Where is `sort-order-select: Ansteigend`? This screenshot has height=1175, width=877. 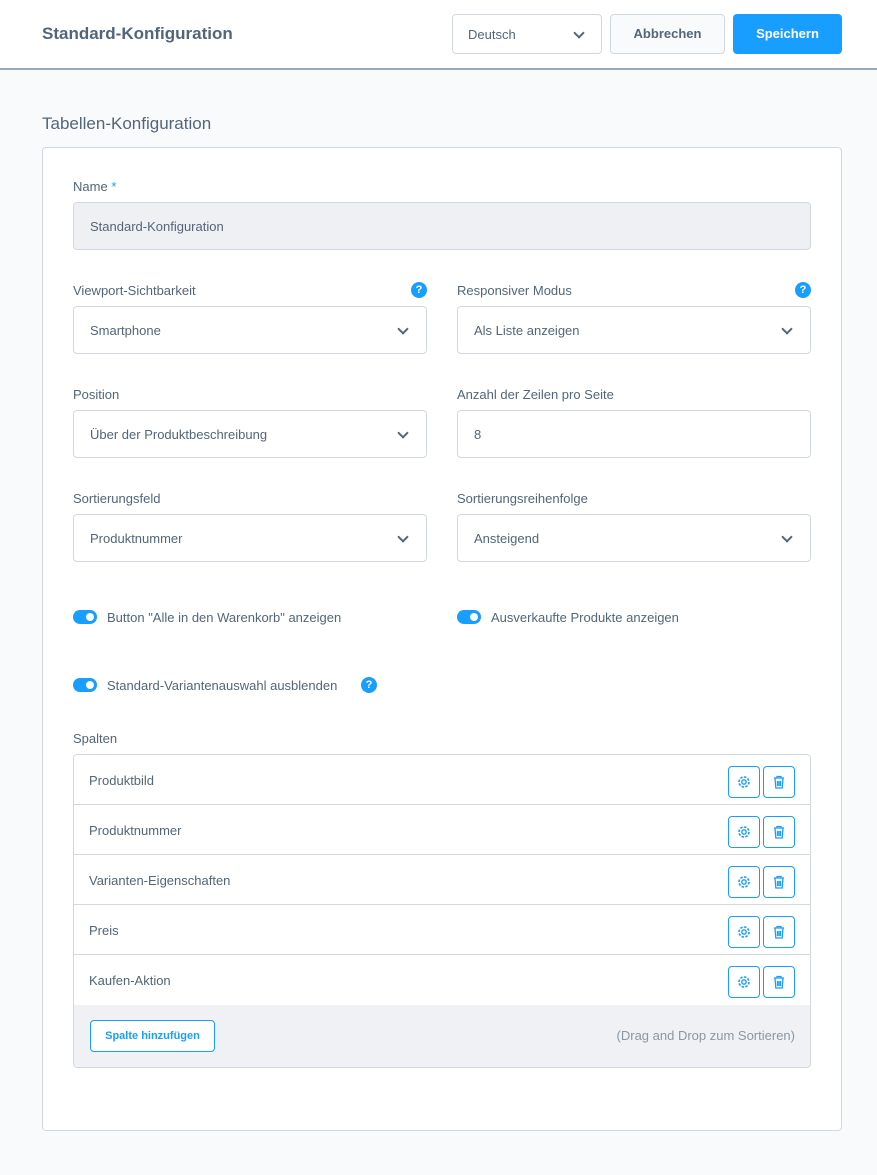
sort-order-select: Ansteigend is located at coordinates (634, 538).